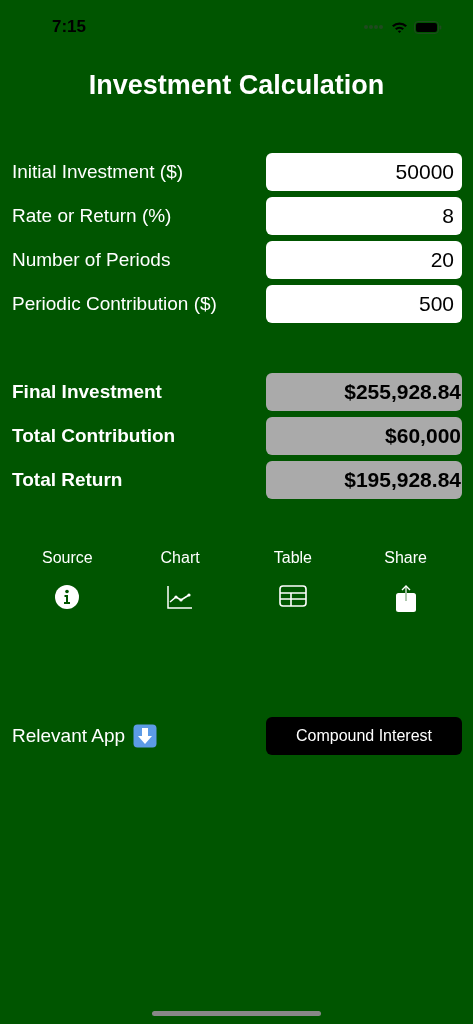  Describe the element at coordinates (67, 480) in the screenshot. I see `result-label: Total Return` at that location.